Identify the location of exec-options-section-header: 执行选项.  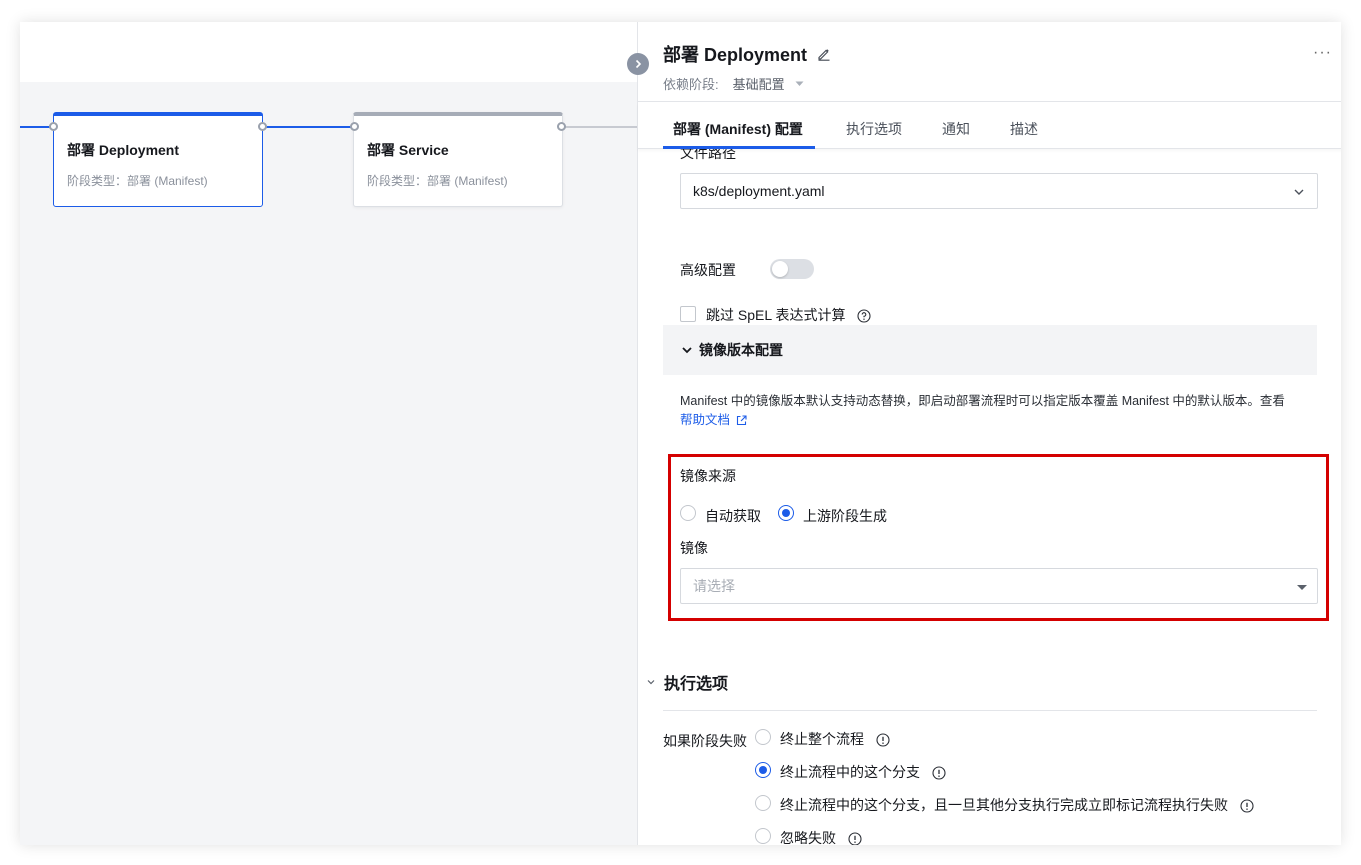
(687, 682).